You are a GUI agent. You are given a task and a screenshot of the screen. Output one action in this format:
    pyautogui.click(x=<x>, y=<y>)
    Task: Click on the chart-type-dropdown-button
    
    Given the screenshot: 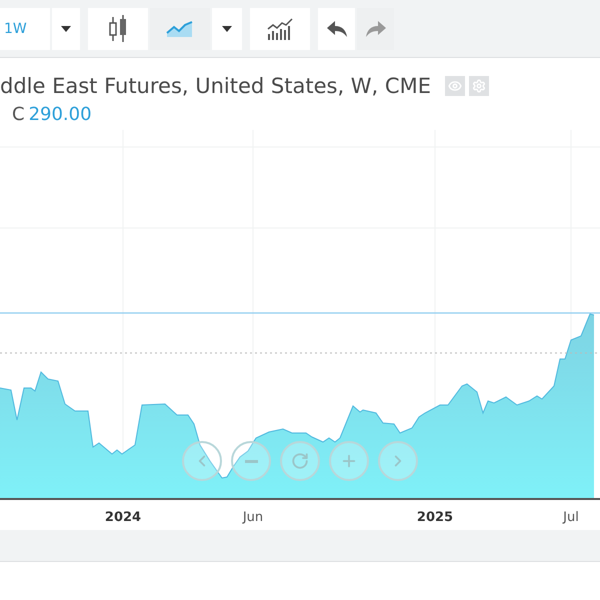 What is the action you would take?
    pyautogui.click(x=227, y=29)
    